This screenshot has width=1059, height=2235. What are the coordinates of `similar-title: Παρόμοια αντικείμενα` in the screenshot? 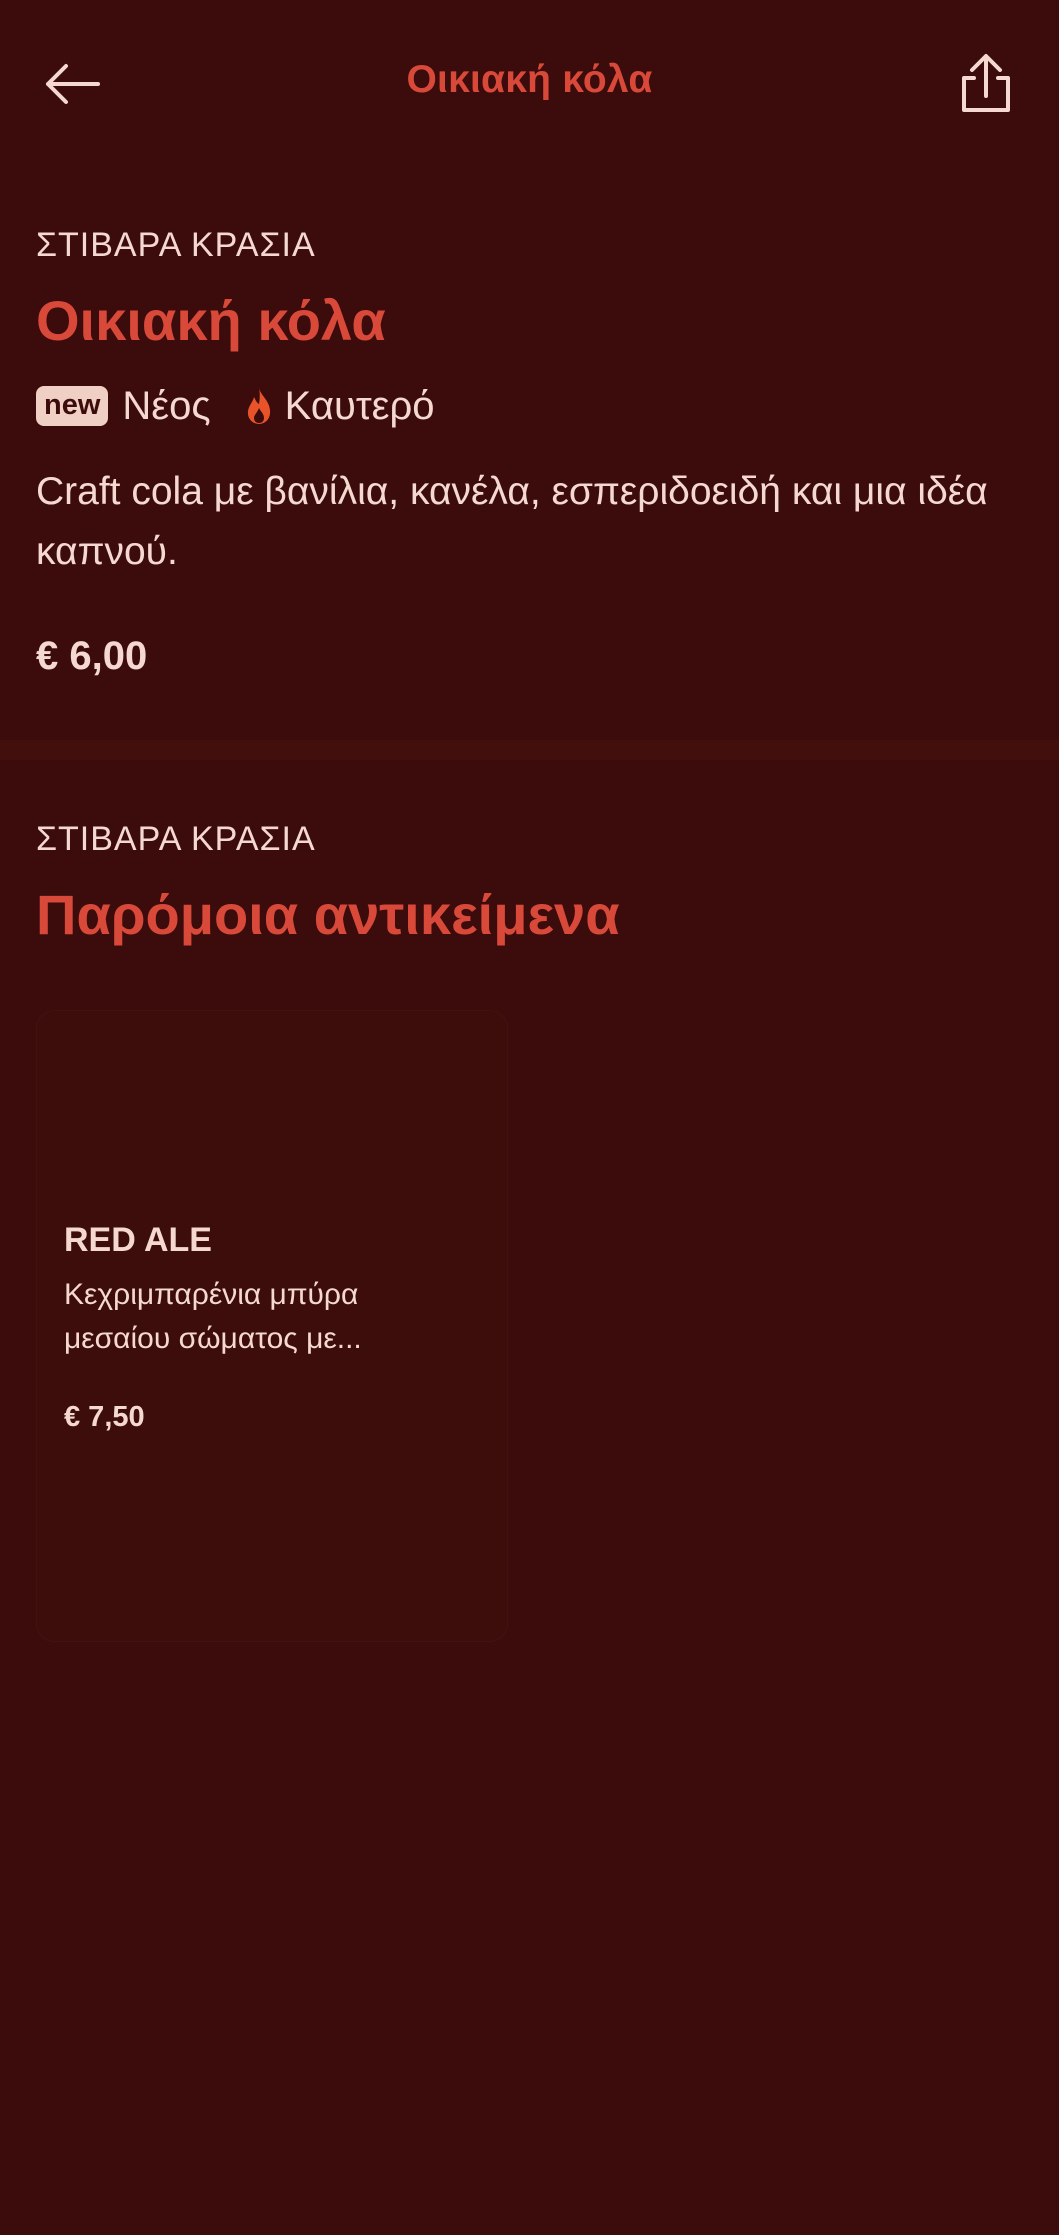 It's located at (328, 914).